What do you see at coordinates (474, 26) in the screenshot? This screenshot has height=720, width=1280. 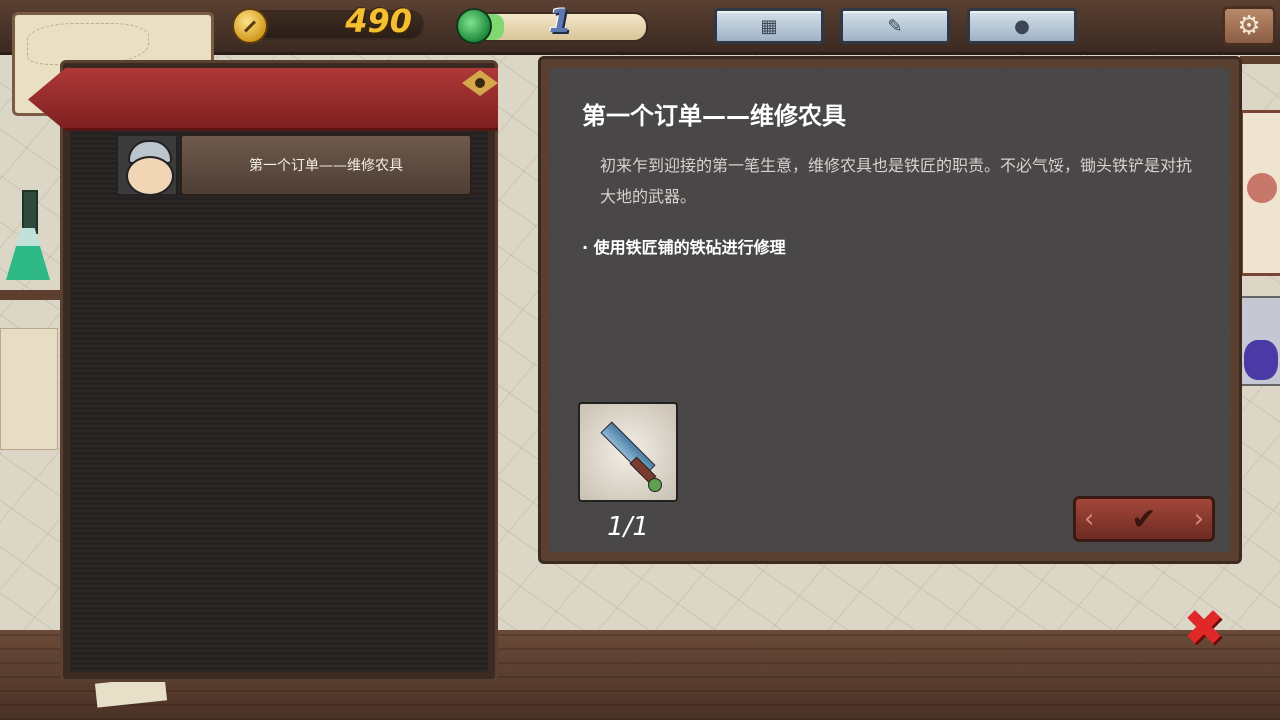 I see `gem-icon` at bounding box center [474, 26].